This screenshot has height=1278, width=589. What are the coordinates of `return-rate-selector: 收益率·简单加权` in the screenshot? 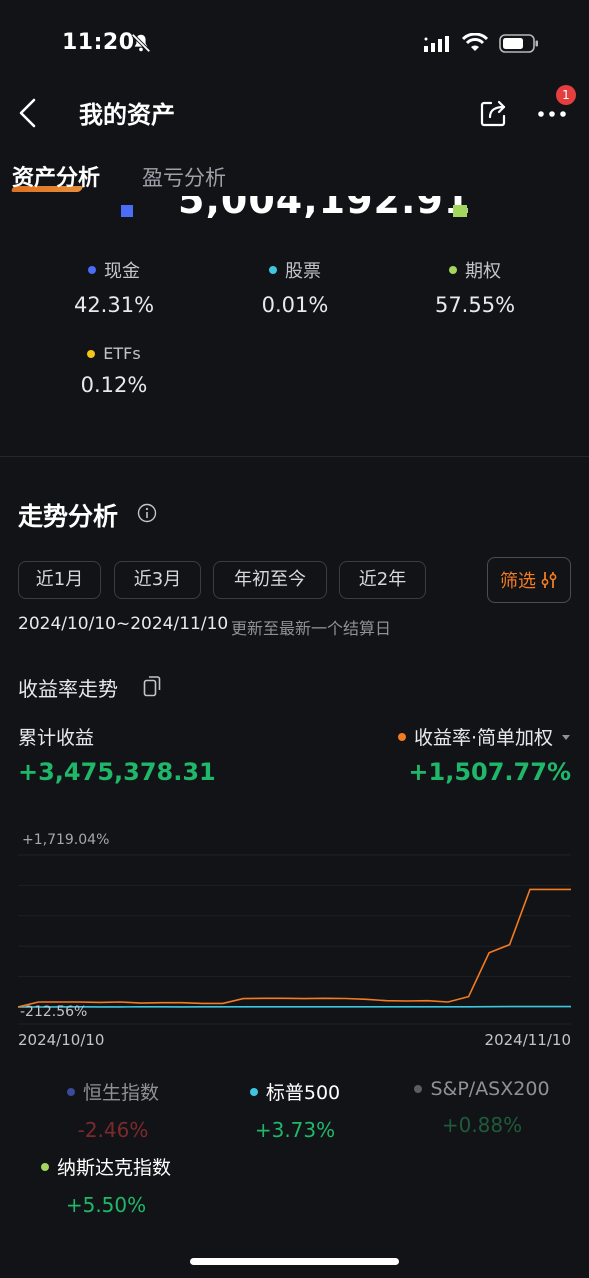 It's located at (484, 736).